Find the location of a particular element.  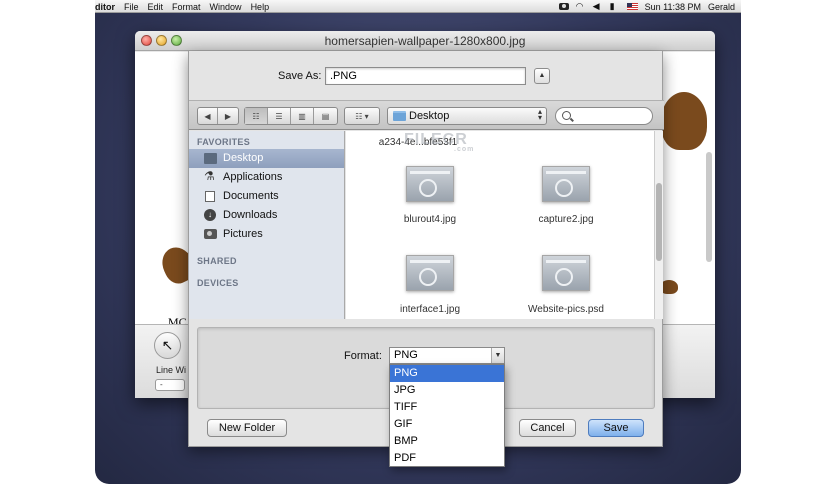

icon-view-icon: ☷ is located at coordinates (256, 116).